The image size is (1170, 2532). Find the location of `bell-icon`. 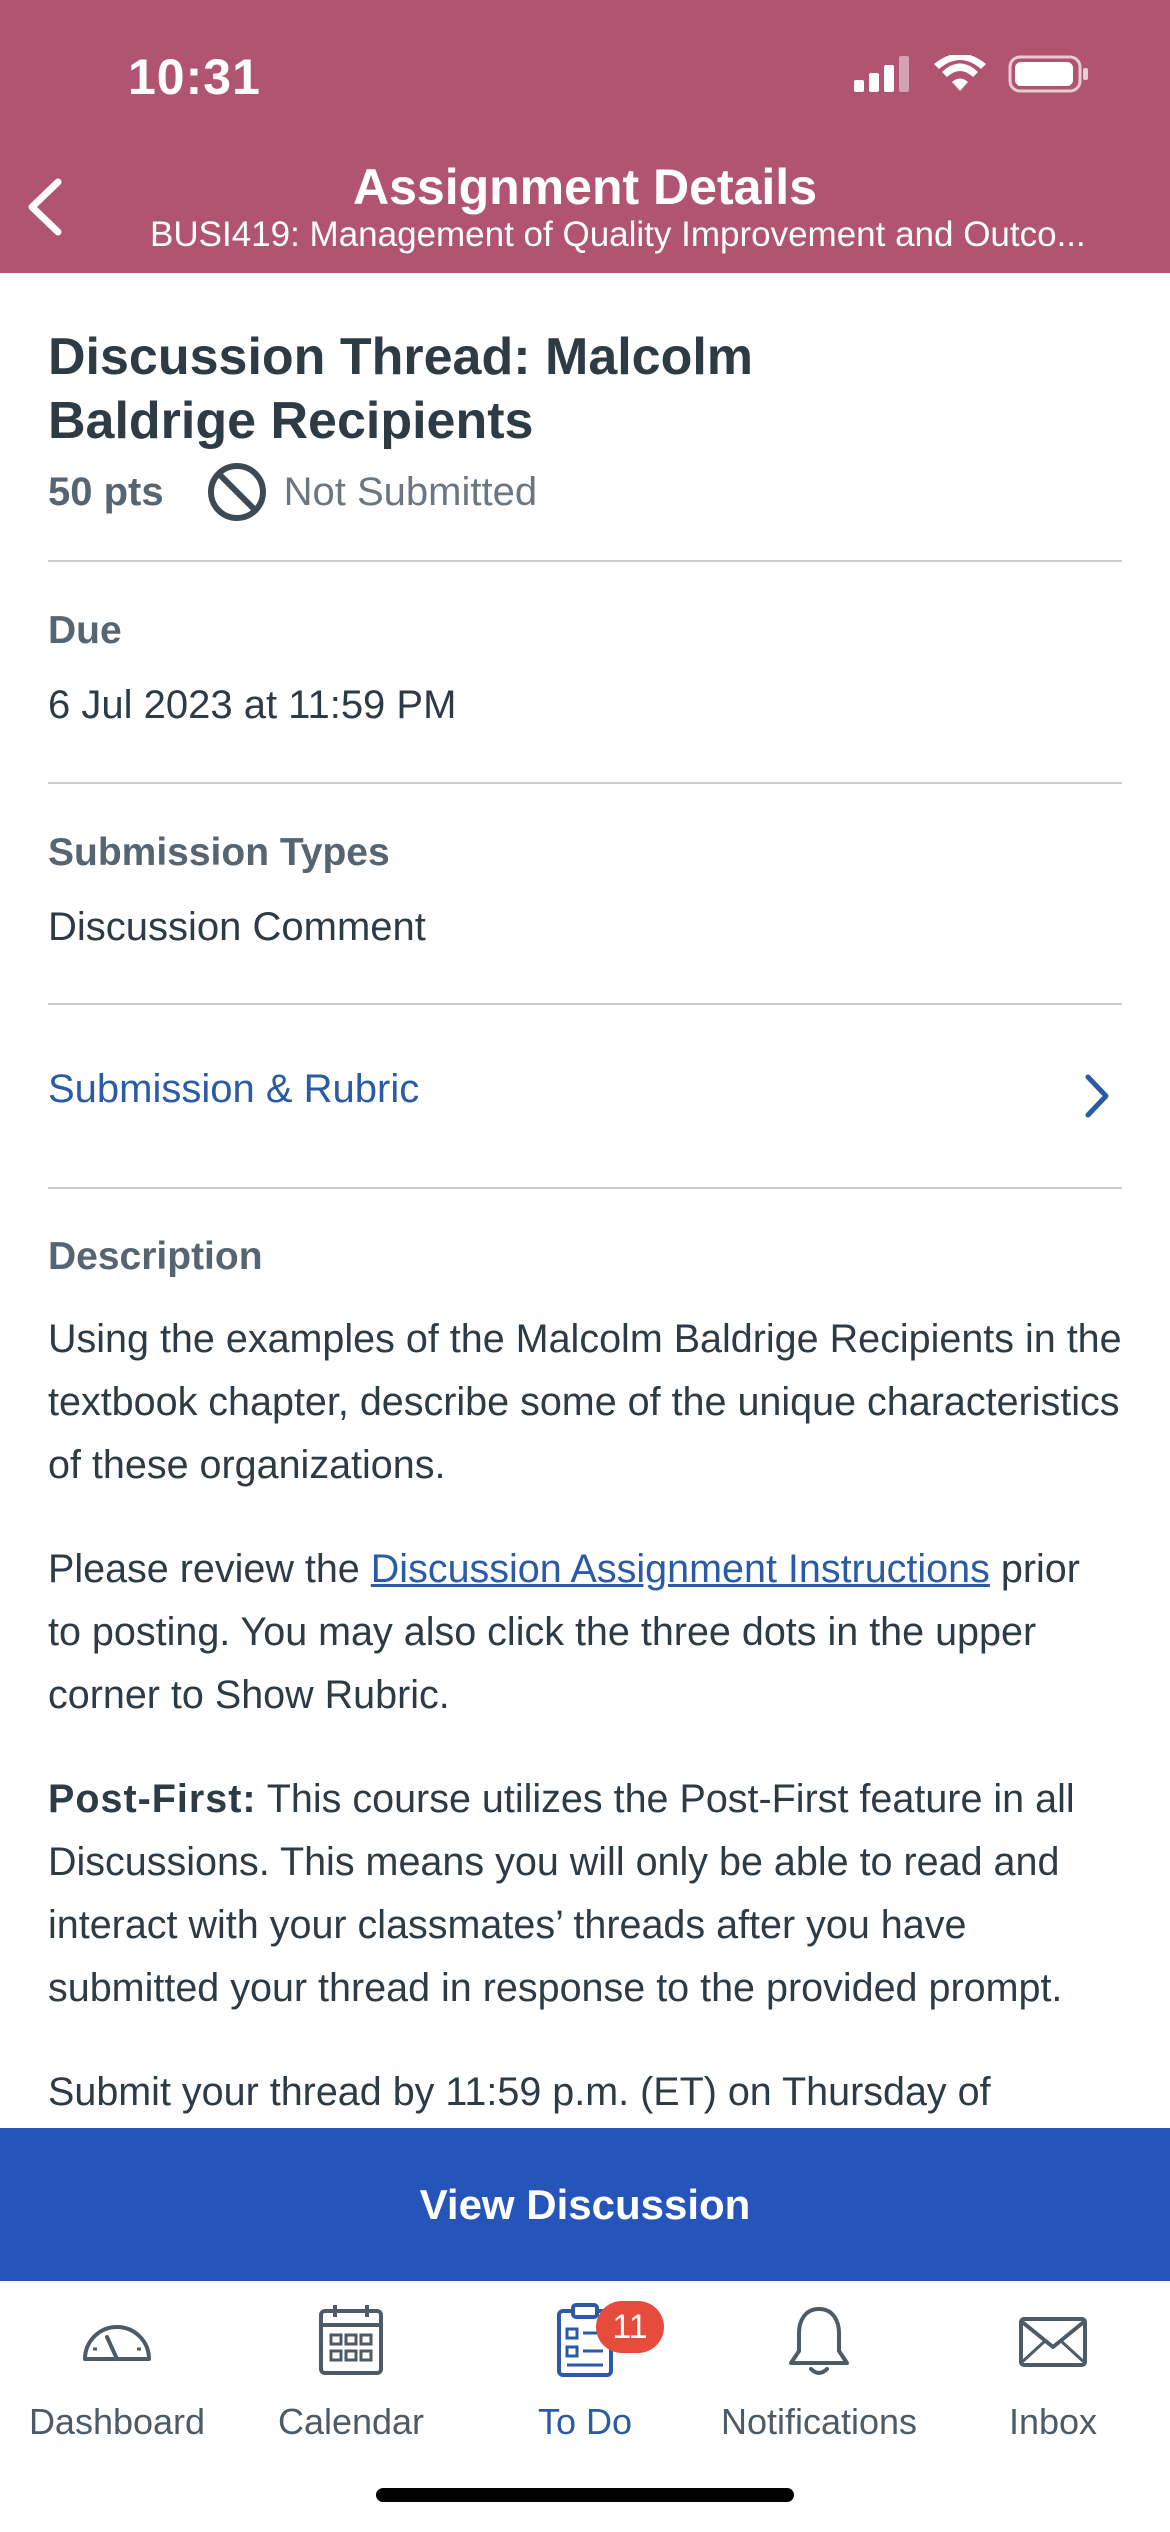

bell-icon is located at coordinates (819, 2341).